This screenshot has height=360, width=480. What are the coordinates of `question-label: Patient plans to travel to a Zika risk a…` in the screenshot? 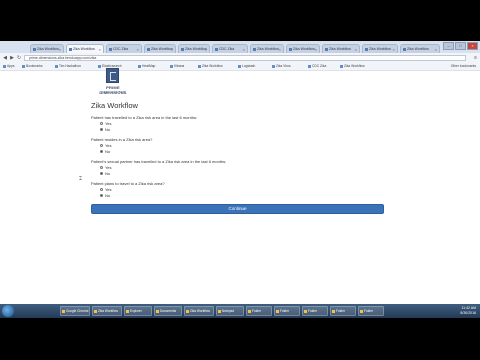 It's located at (128, 183).